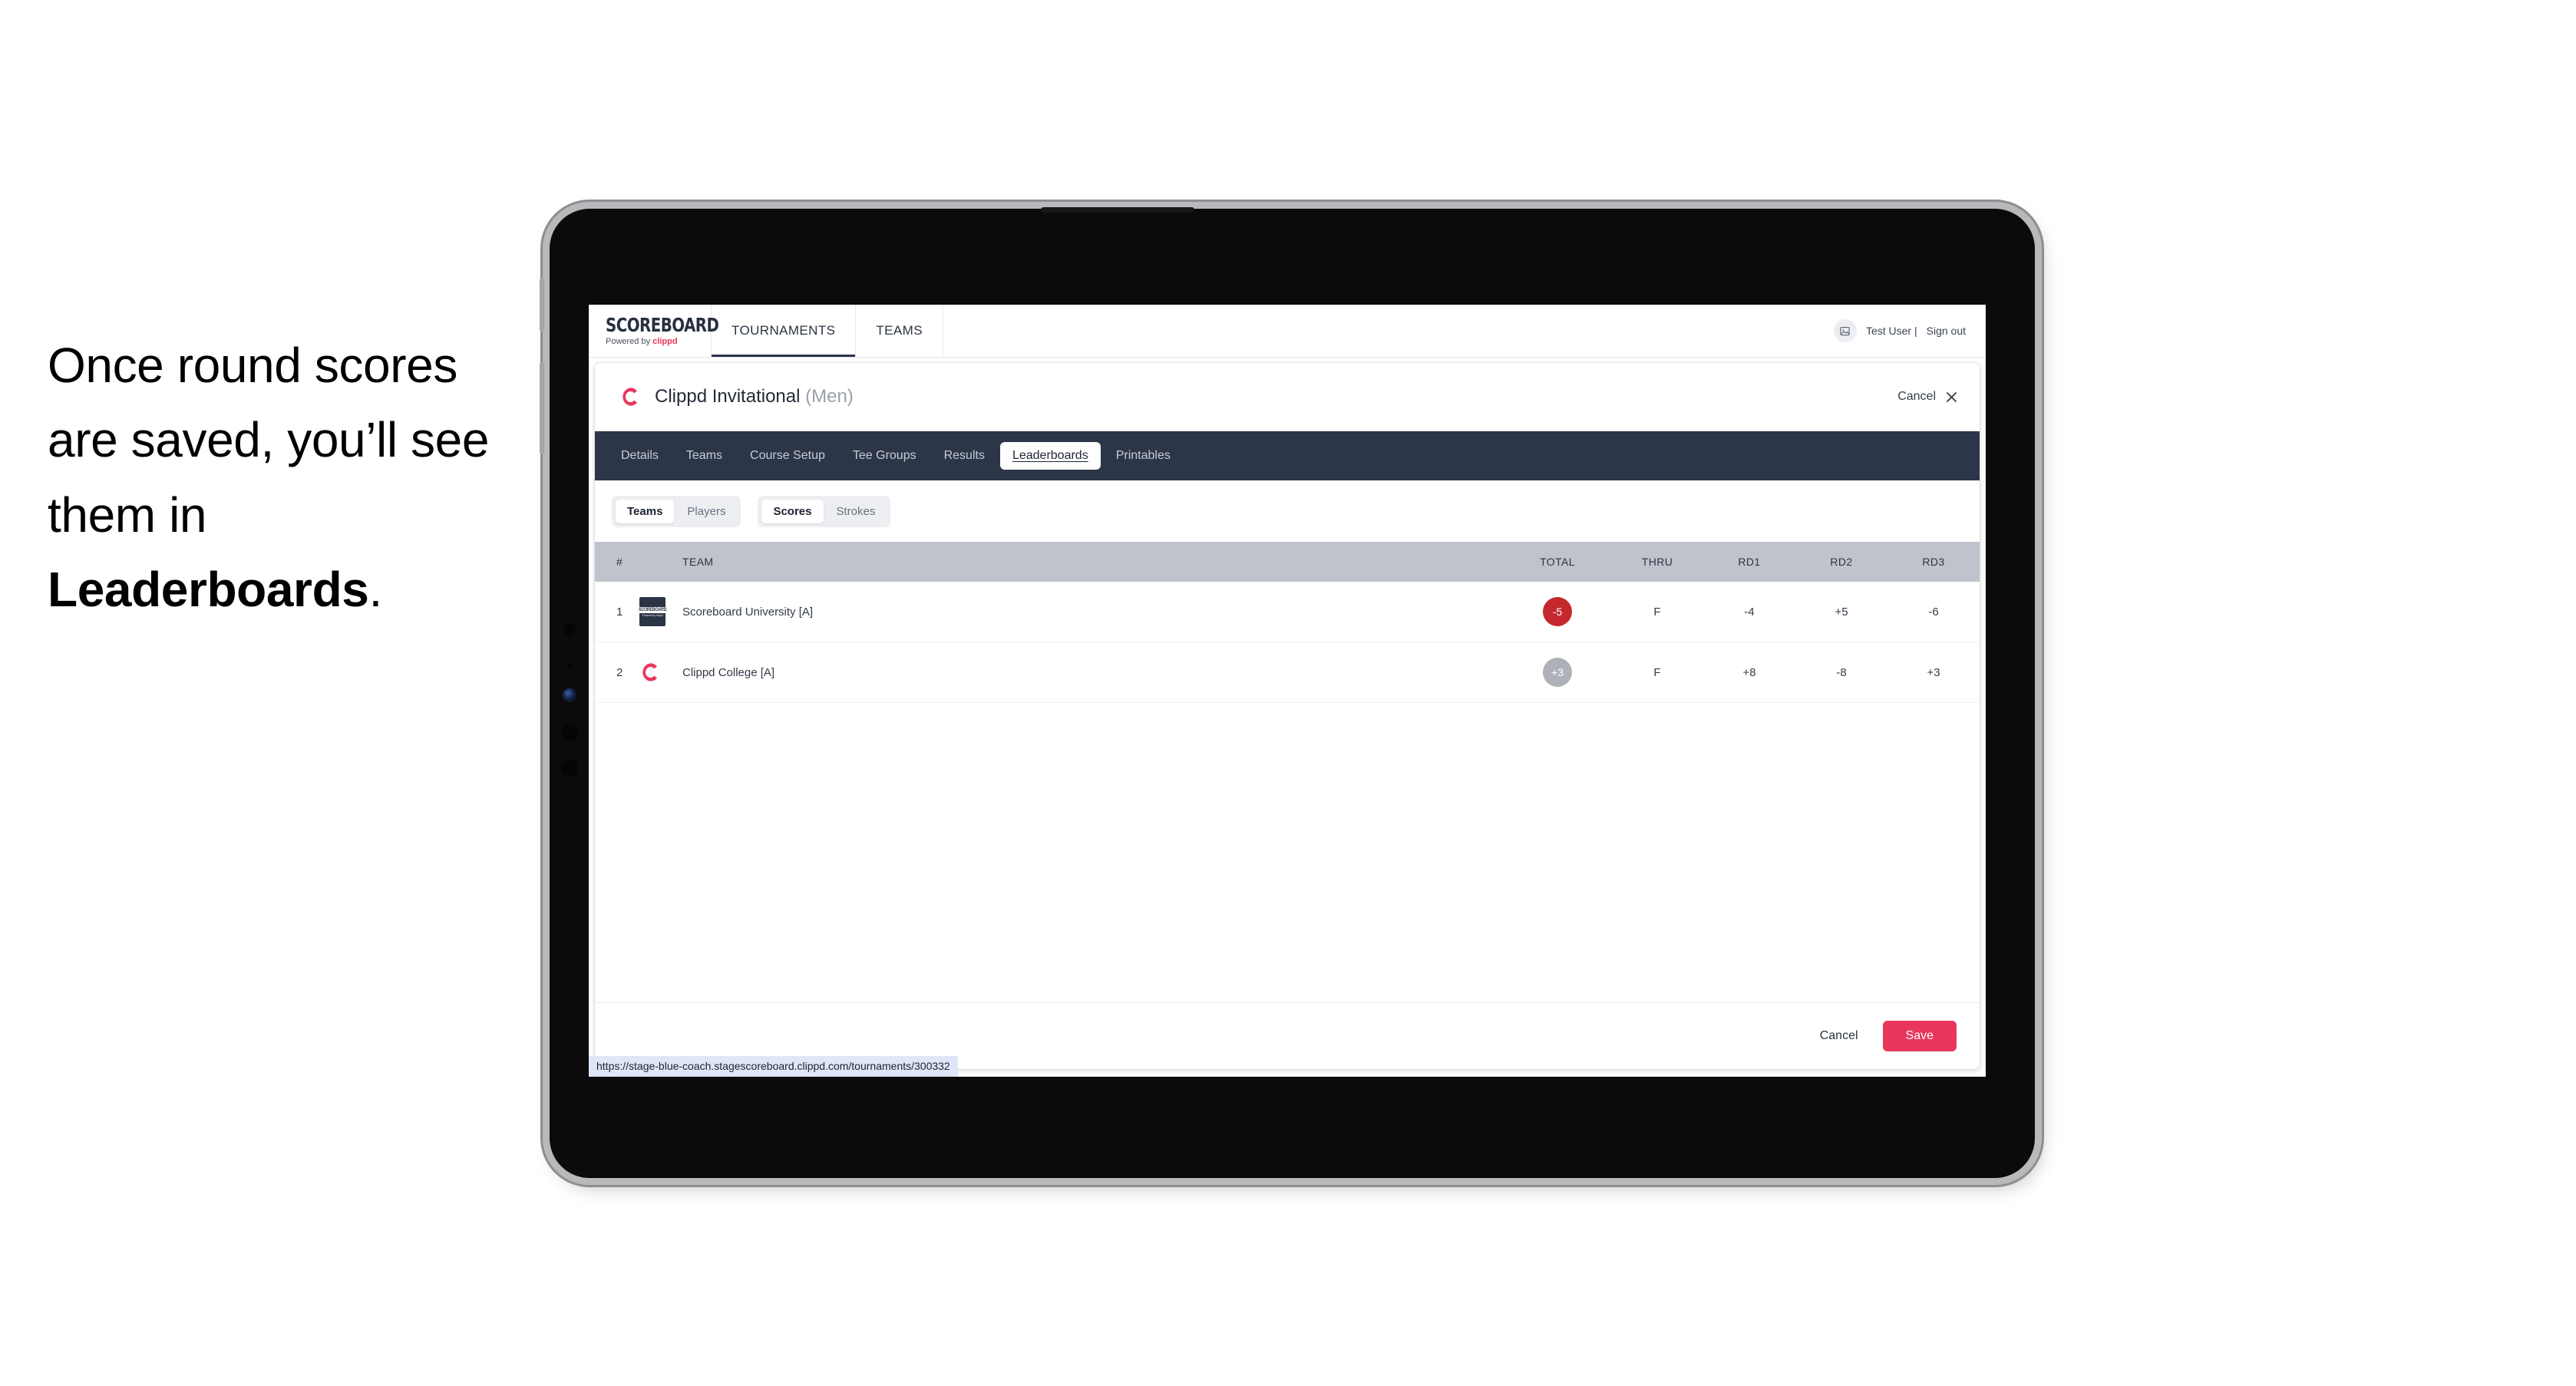 The width and height of the screenshot is (2576, 1386). I want to click on image-placeholder-icon, so click(1845, 330).